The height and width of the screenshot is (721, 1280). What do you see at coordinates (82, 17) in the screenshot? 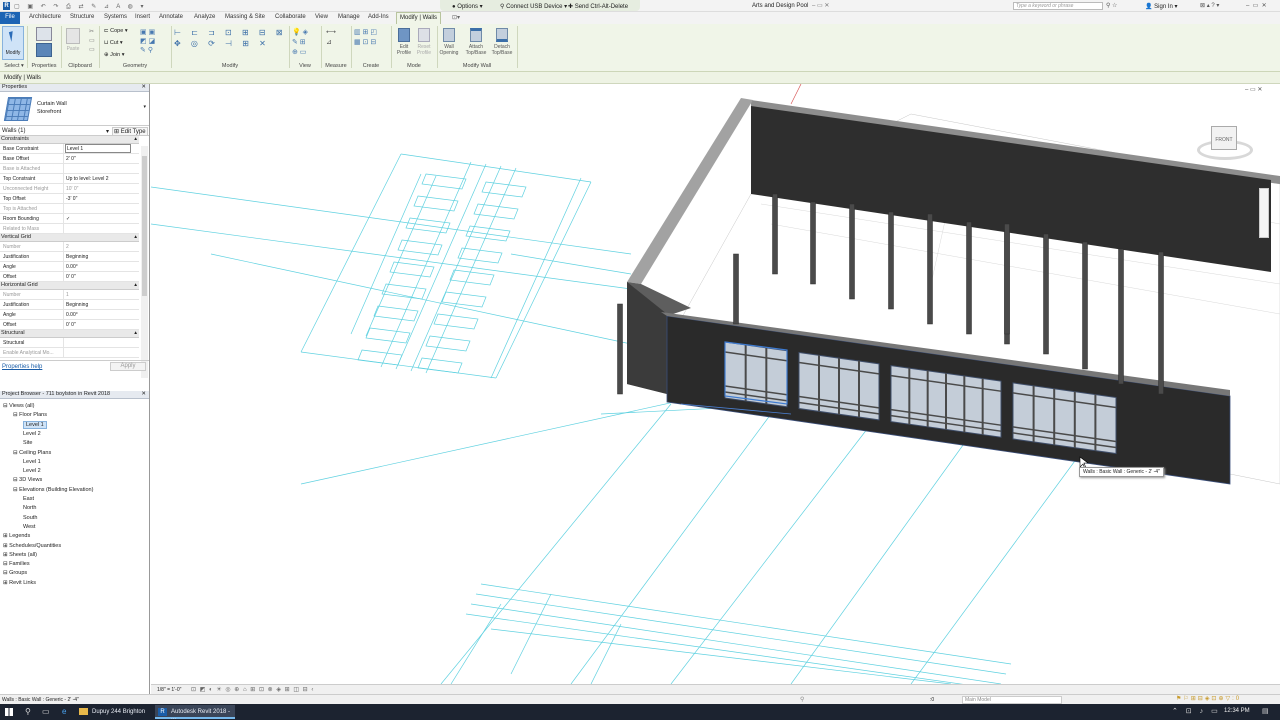
I see `tab-structure: Structure` at bounding box center [82, 17].